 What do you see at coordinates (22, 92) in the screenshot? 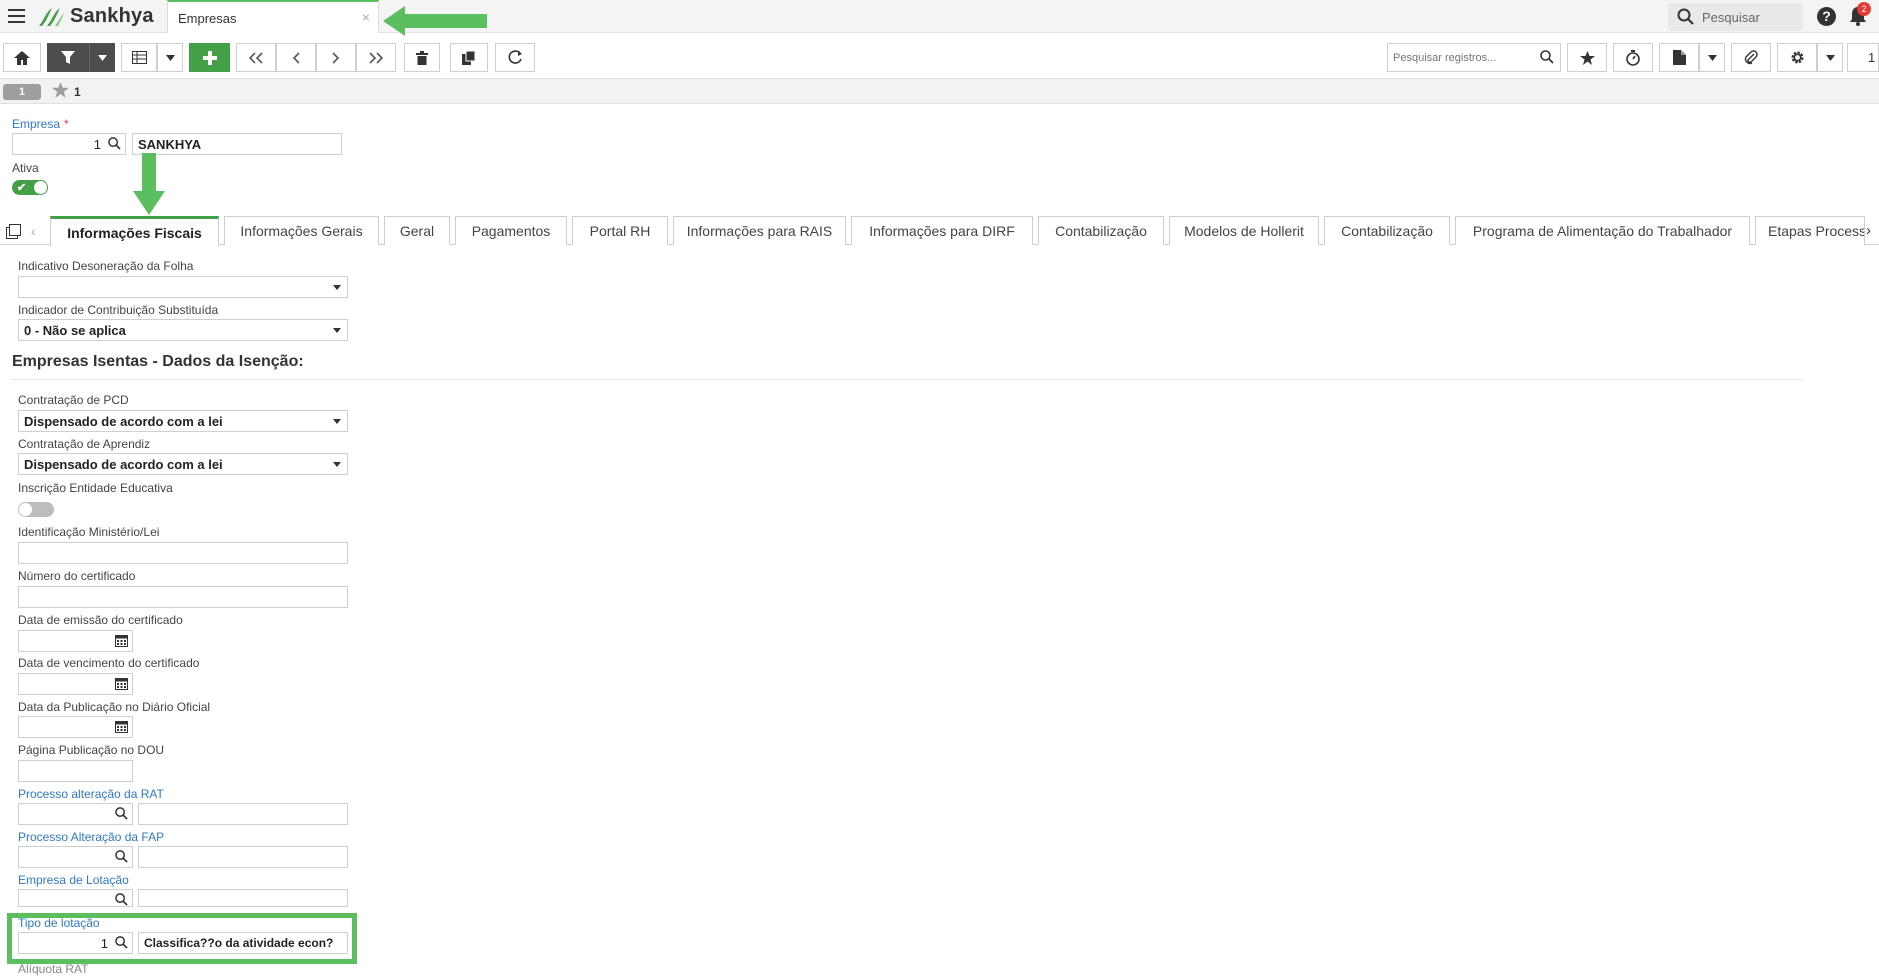
I see `record-index: 1` at bounding box center [22, 92].